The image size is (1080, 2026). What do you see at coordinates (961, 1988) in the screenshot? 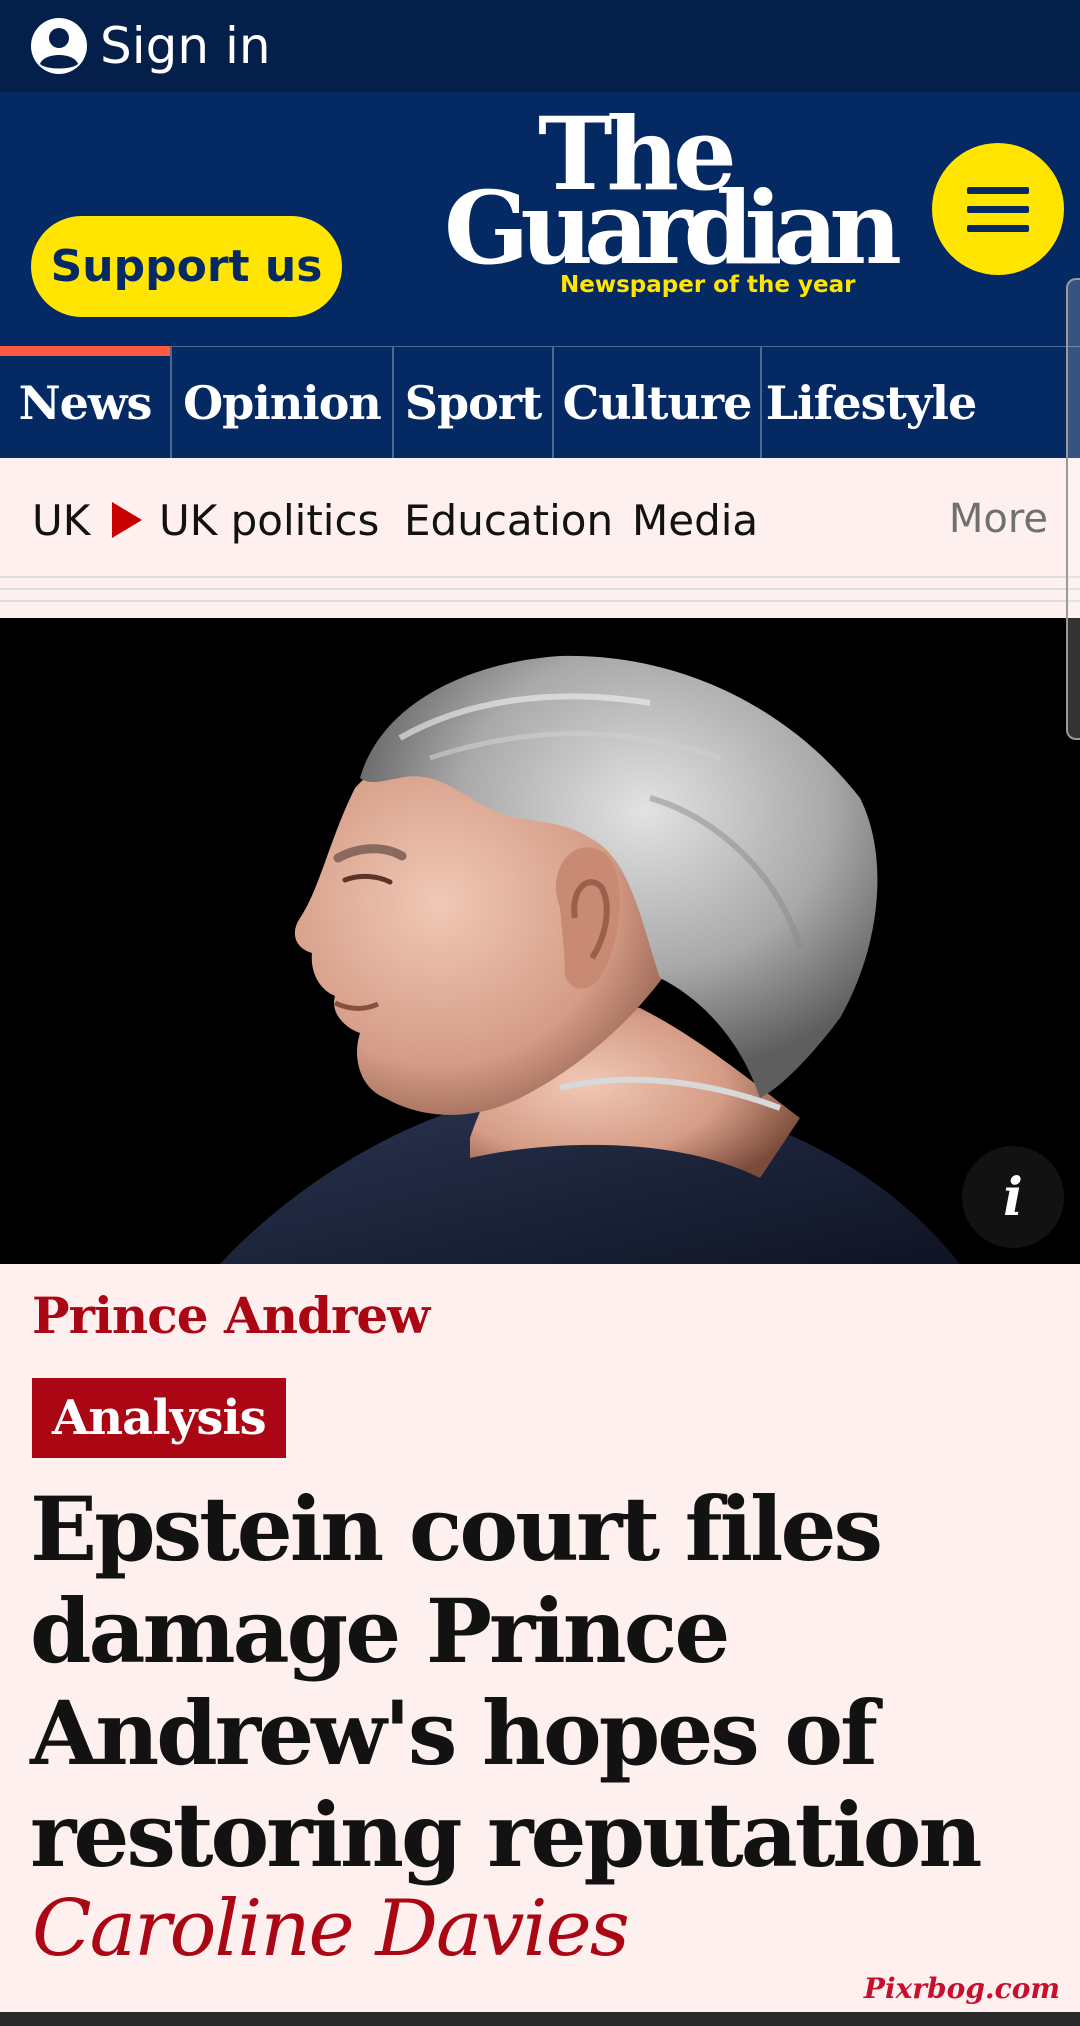
I see `watermark-logo: Pixrbog.com` at bounding box center [961, 1988].